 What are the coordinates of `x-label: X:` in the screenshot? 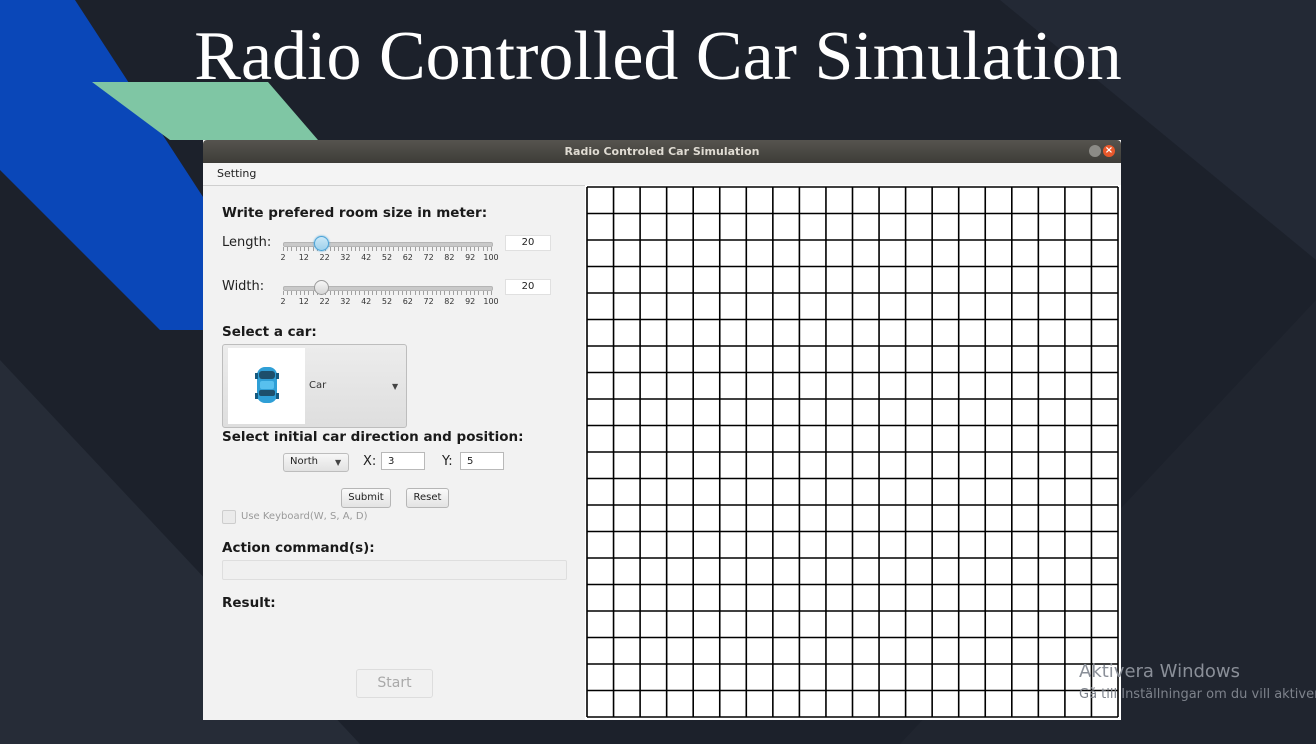 It's located at (370, 461).